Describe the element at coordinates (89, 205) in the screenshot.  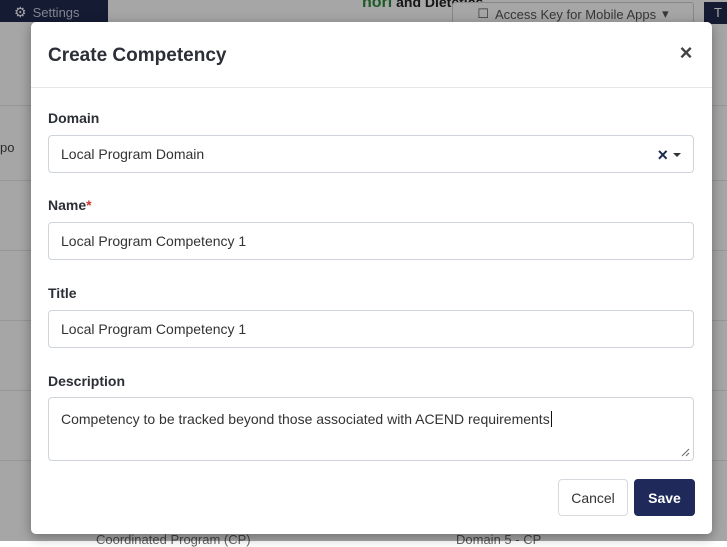
I see `required-indicator: *` at that location.